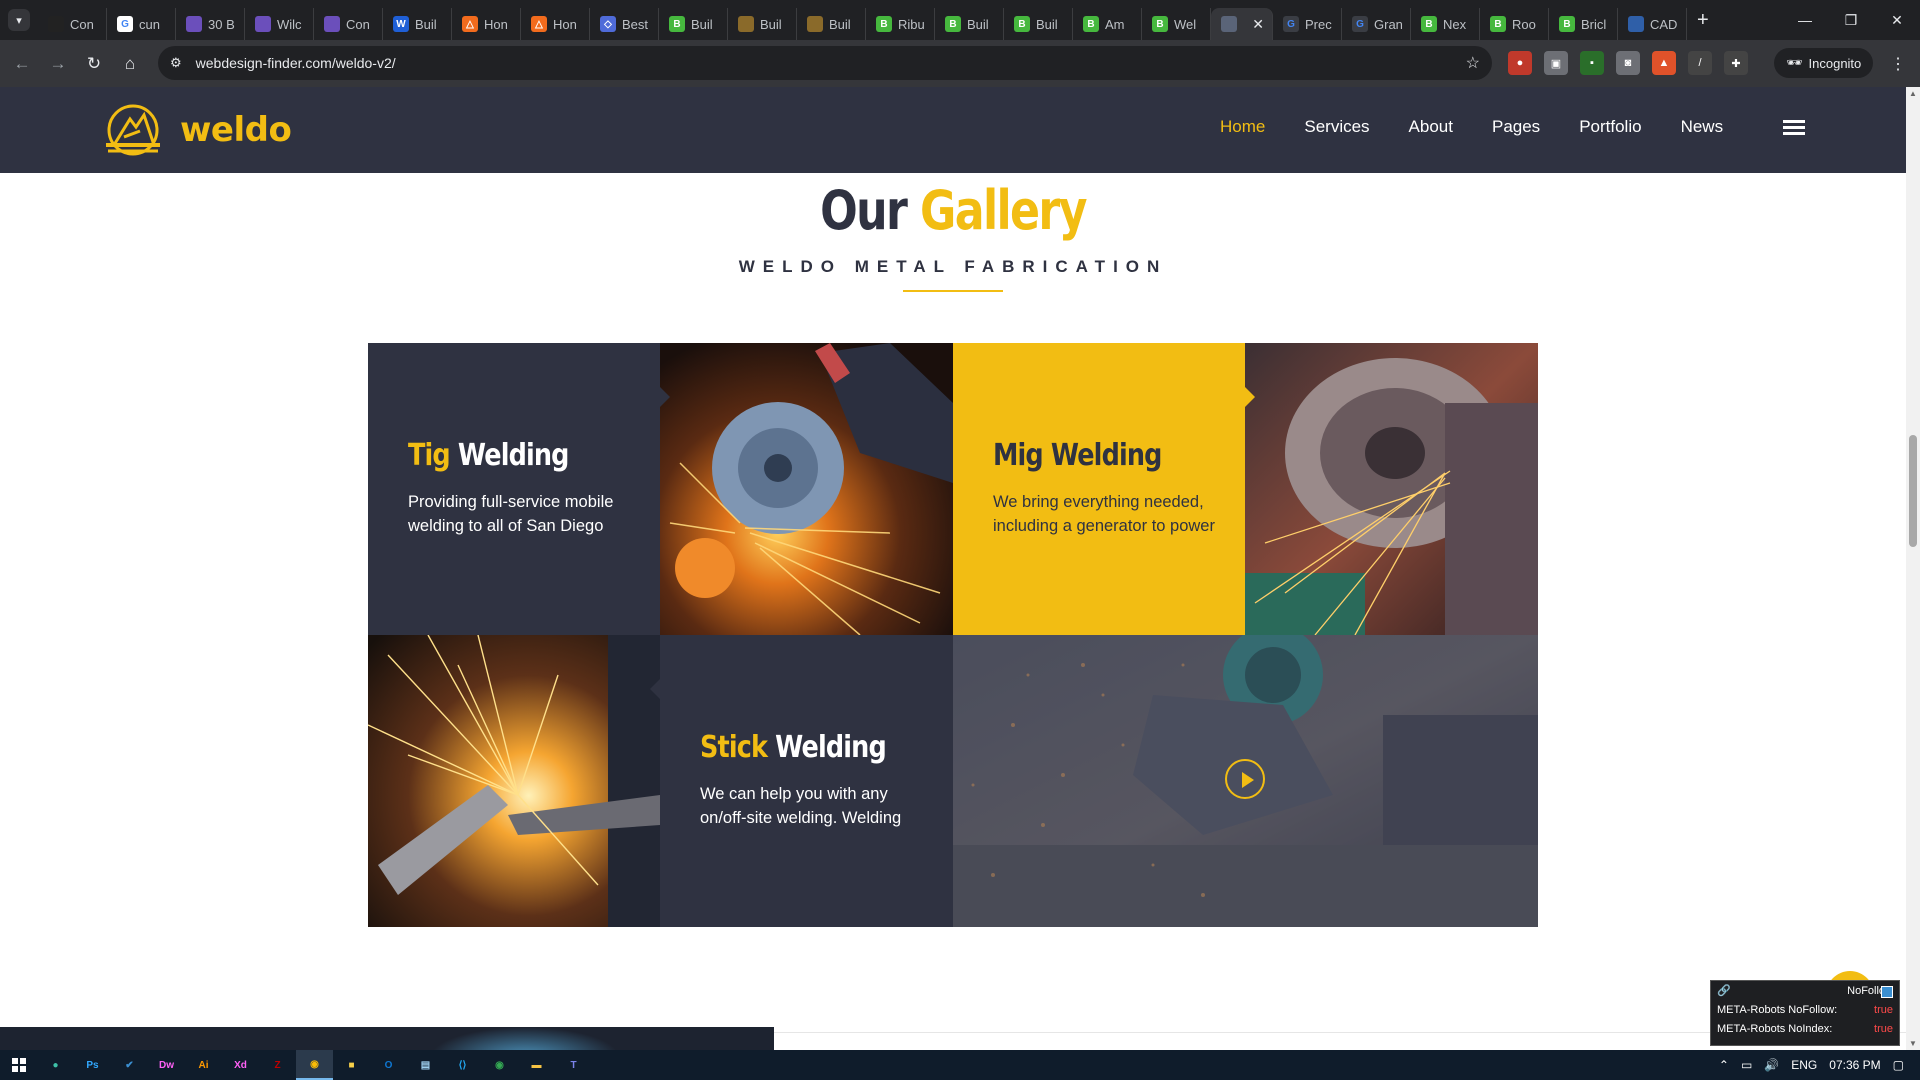  Describe the element at coordinates (1003, 210) in the screenshot. I see `gallery-title-part2: Gallery` at that location.